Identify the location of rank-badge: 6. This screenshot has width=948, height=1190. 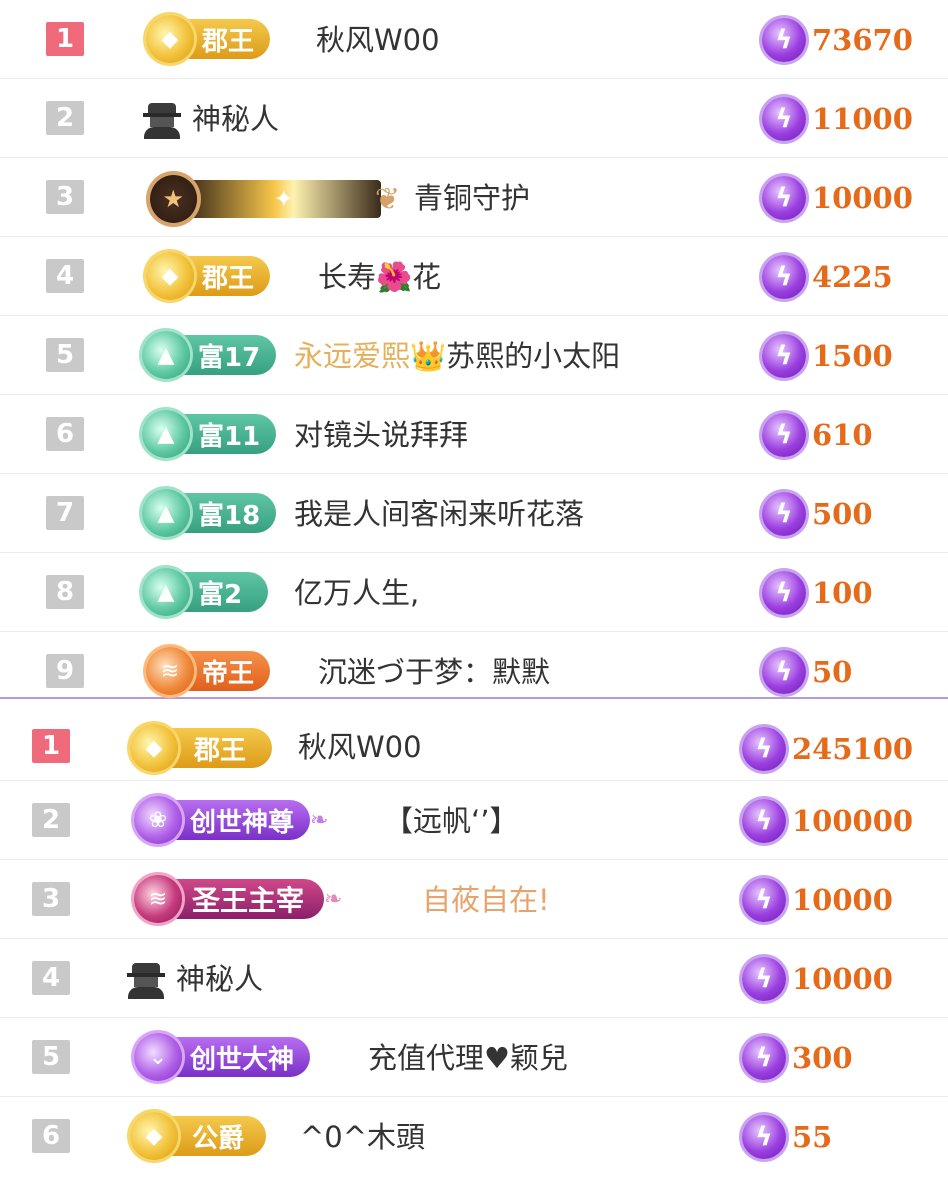
(65, 434).